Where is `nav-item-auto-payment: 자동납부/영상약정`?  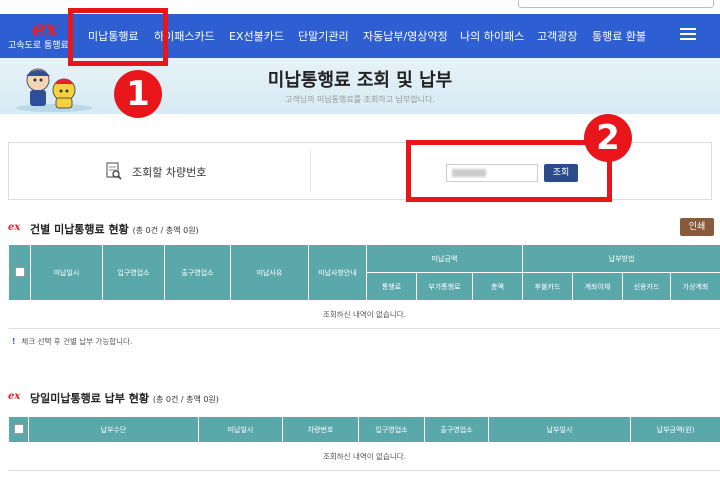 nav-item-auto-payment: 자동납부/영상약정 is located at coordinates (405, 36).